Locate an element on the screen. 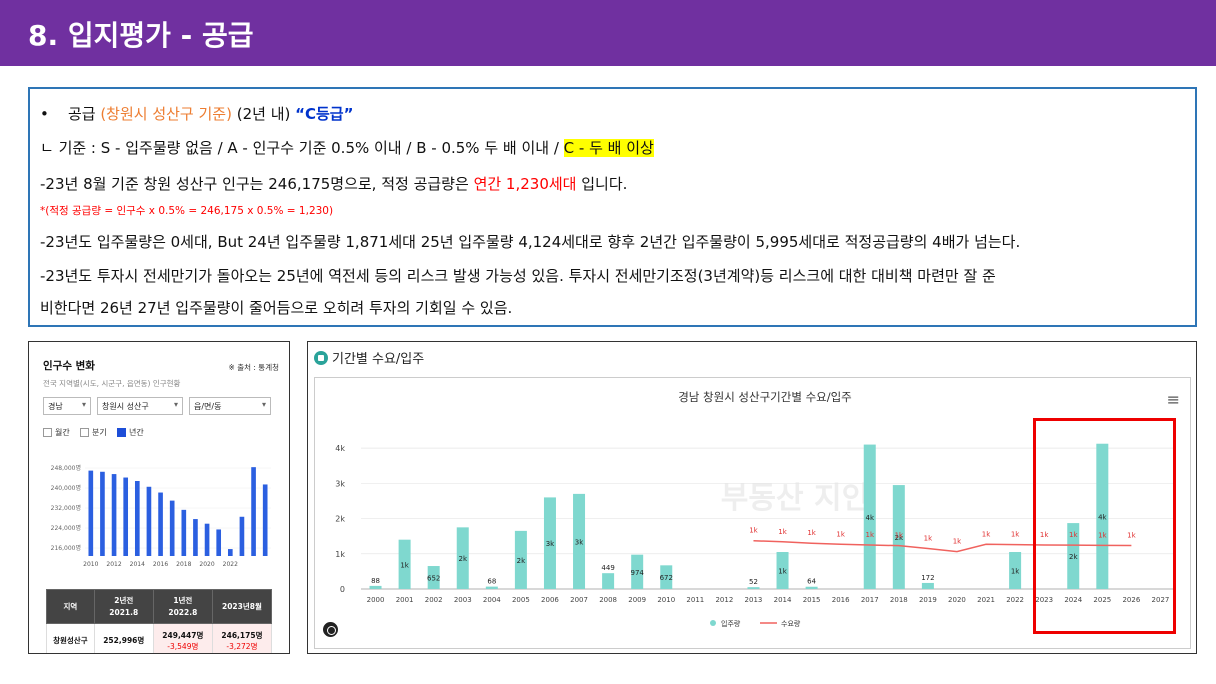 The image size is (1216, 684). dong-select-value: 읍/면/동 is located at coordinates (208, 406).